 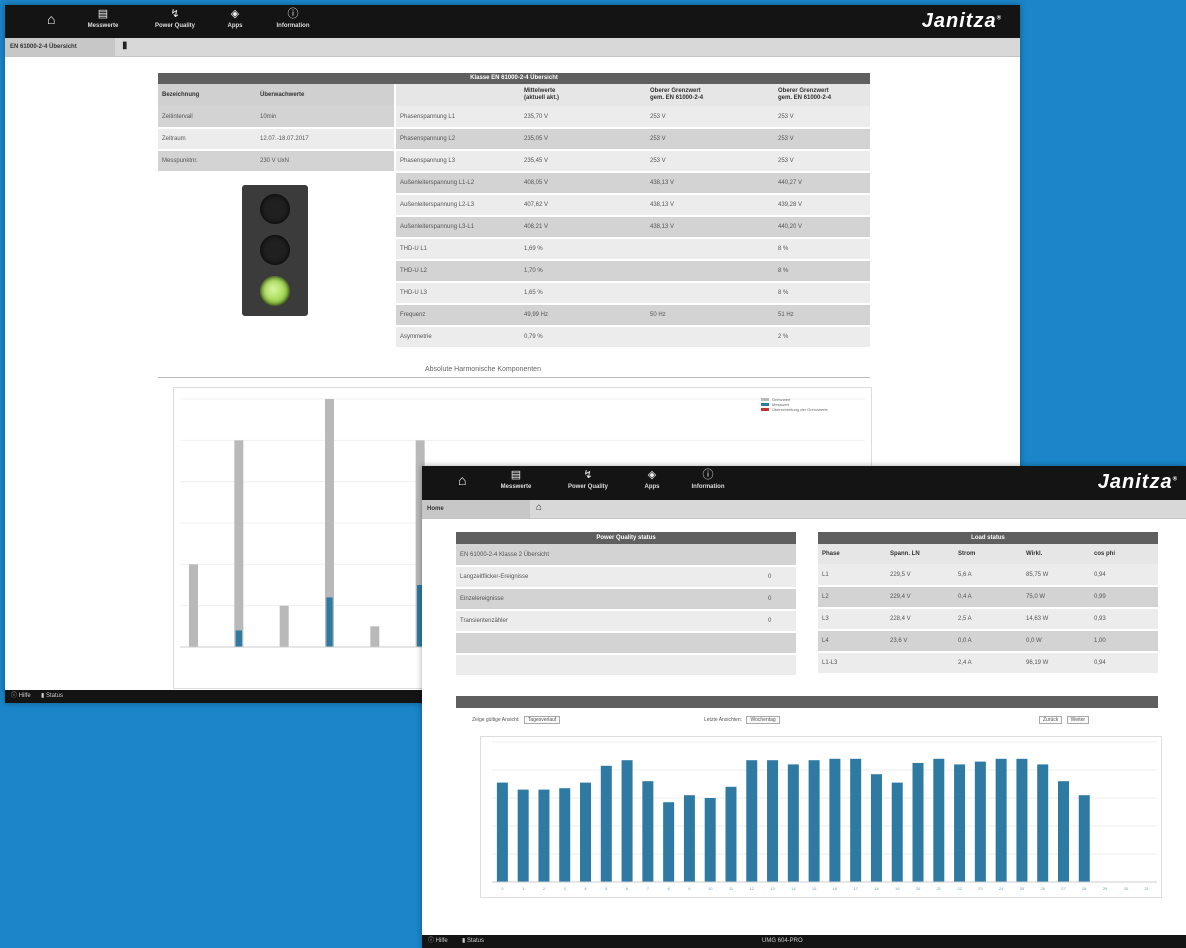 I want to click on tab-en61000: EN 61000-2-4 Übersicht, so click(x=60, y=47).